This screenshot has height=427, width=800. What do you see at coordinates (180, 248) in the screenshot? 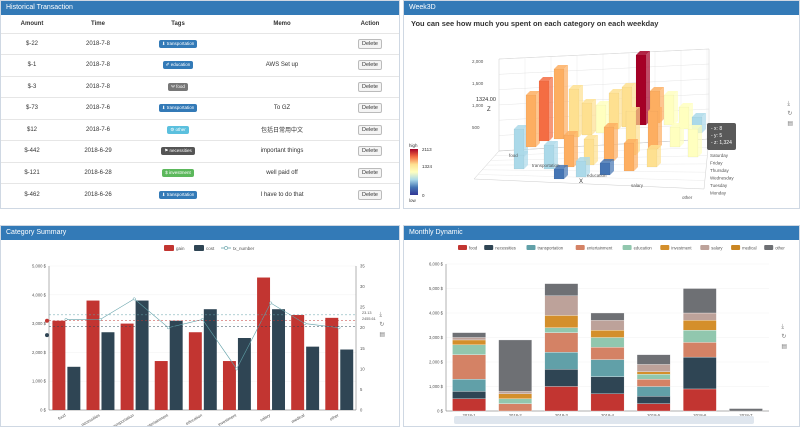
I see `legend-label: gain` at bounding box center [180, 248].